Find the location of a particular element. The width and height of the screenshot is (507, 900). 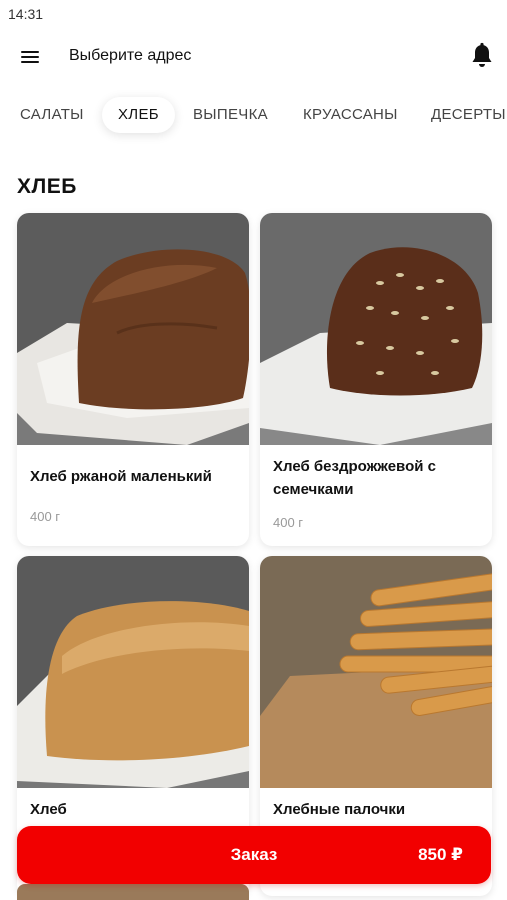

product-name: Хлеб ржаной маленький is located at coordinates (121, 476).